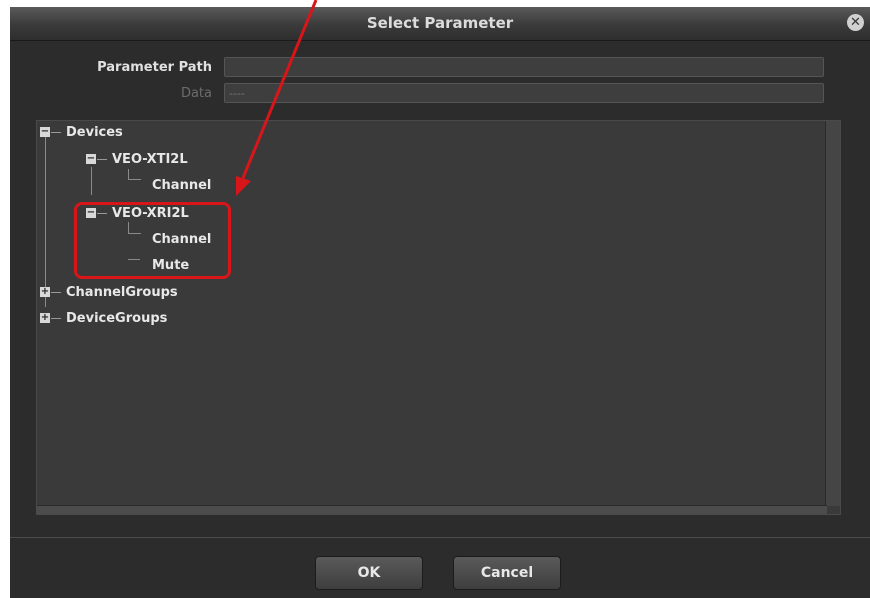 The image size is (870, 598). I want to click on annotation-arrow-head, so click(243, 186).